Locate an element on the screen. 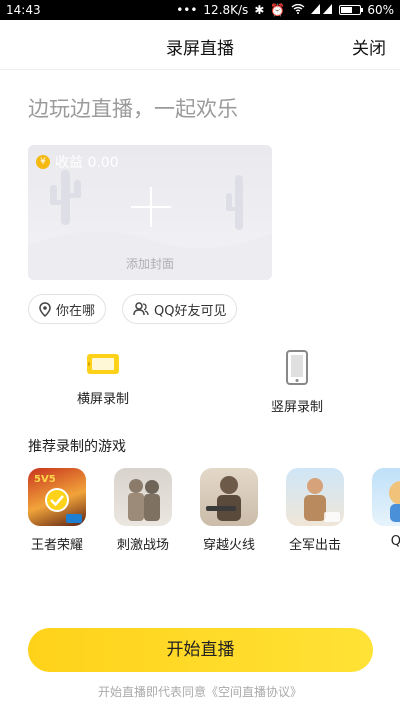  game-name: 穿越火线 is located at coordinates (228, 545).